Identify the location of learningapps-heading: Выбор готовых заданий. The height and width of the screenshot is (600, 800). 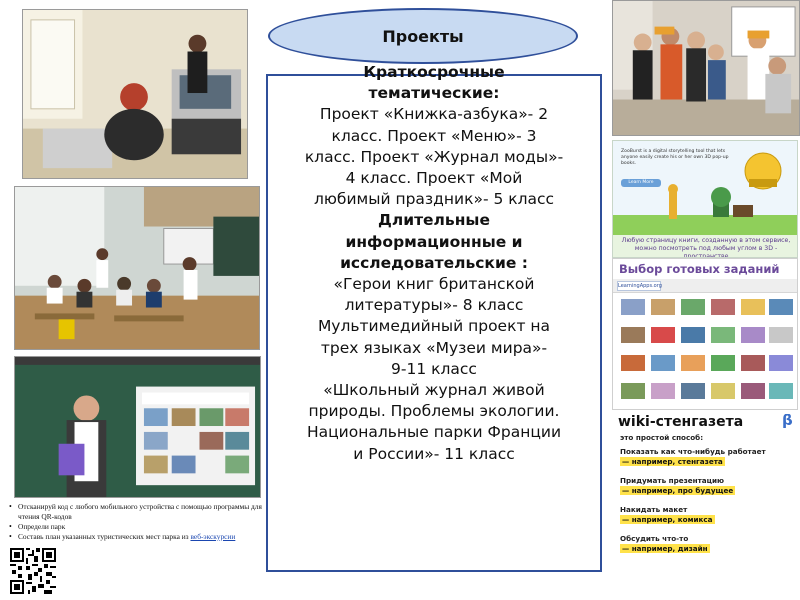
(699, 269).